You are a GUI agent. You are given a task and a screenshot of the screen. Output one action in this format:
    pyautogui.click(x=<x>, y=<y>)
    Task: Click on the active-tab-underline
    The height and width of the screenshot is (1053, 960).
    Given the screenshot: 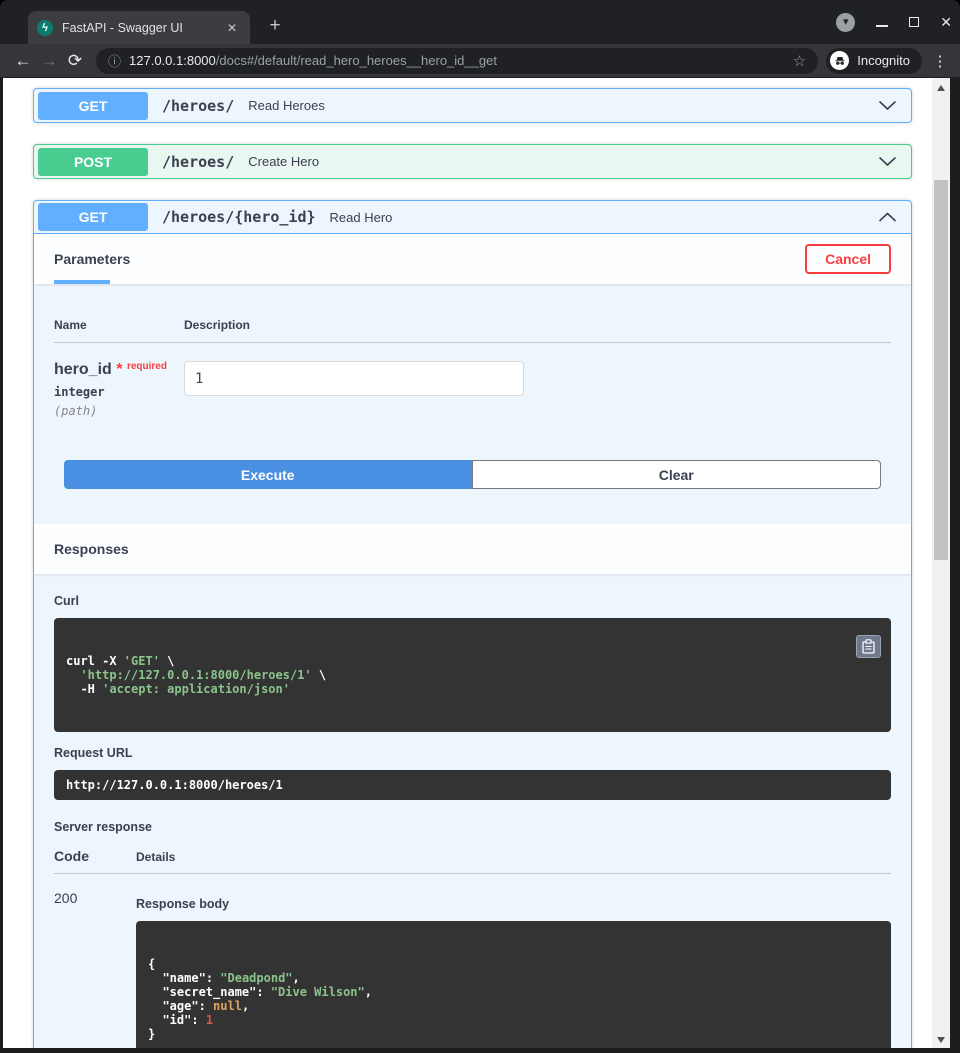 What is the action you would take?
    pyautogui.click(x=82, y=282)
    